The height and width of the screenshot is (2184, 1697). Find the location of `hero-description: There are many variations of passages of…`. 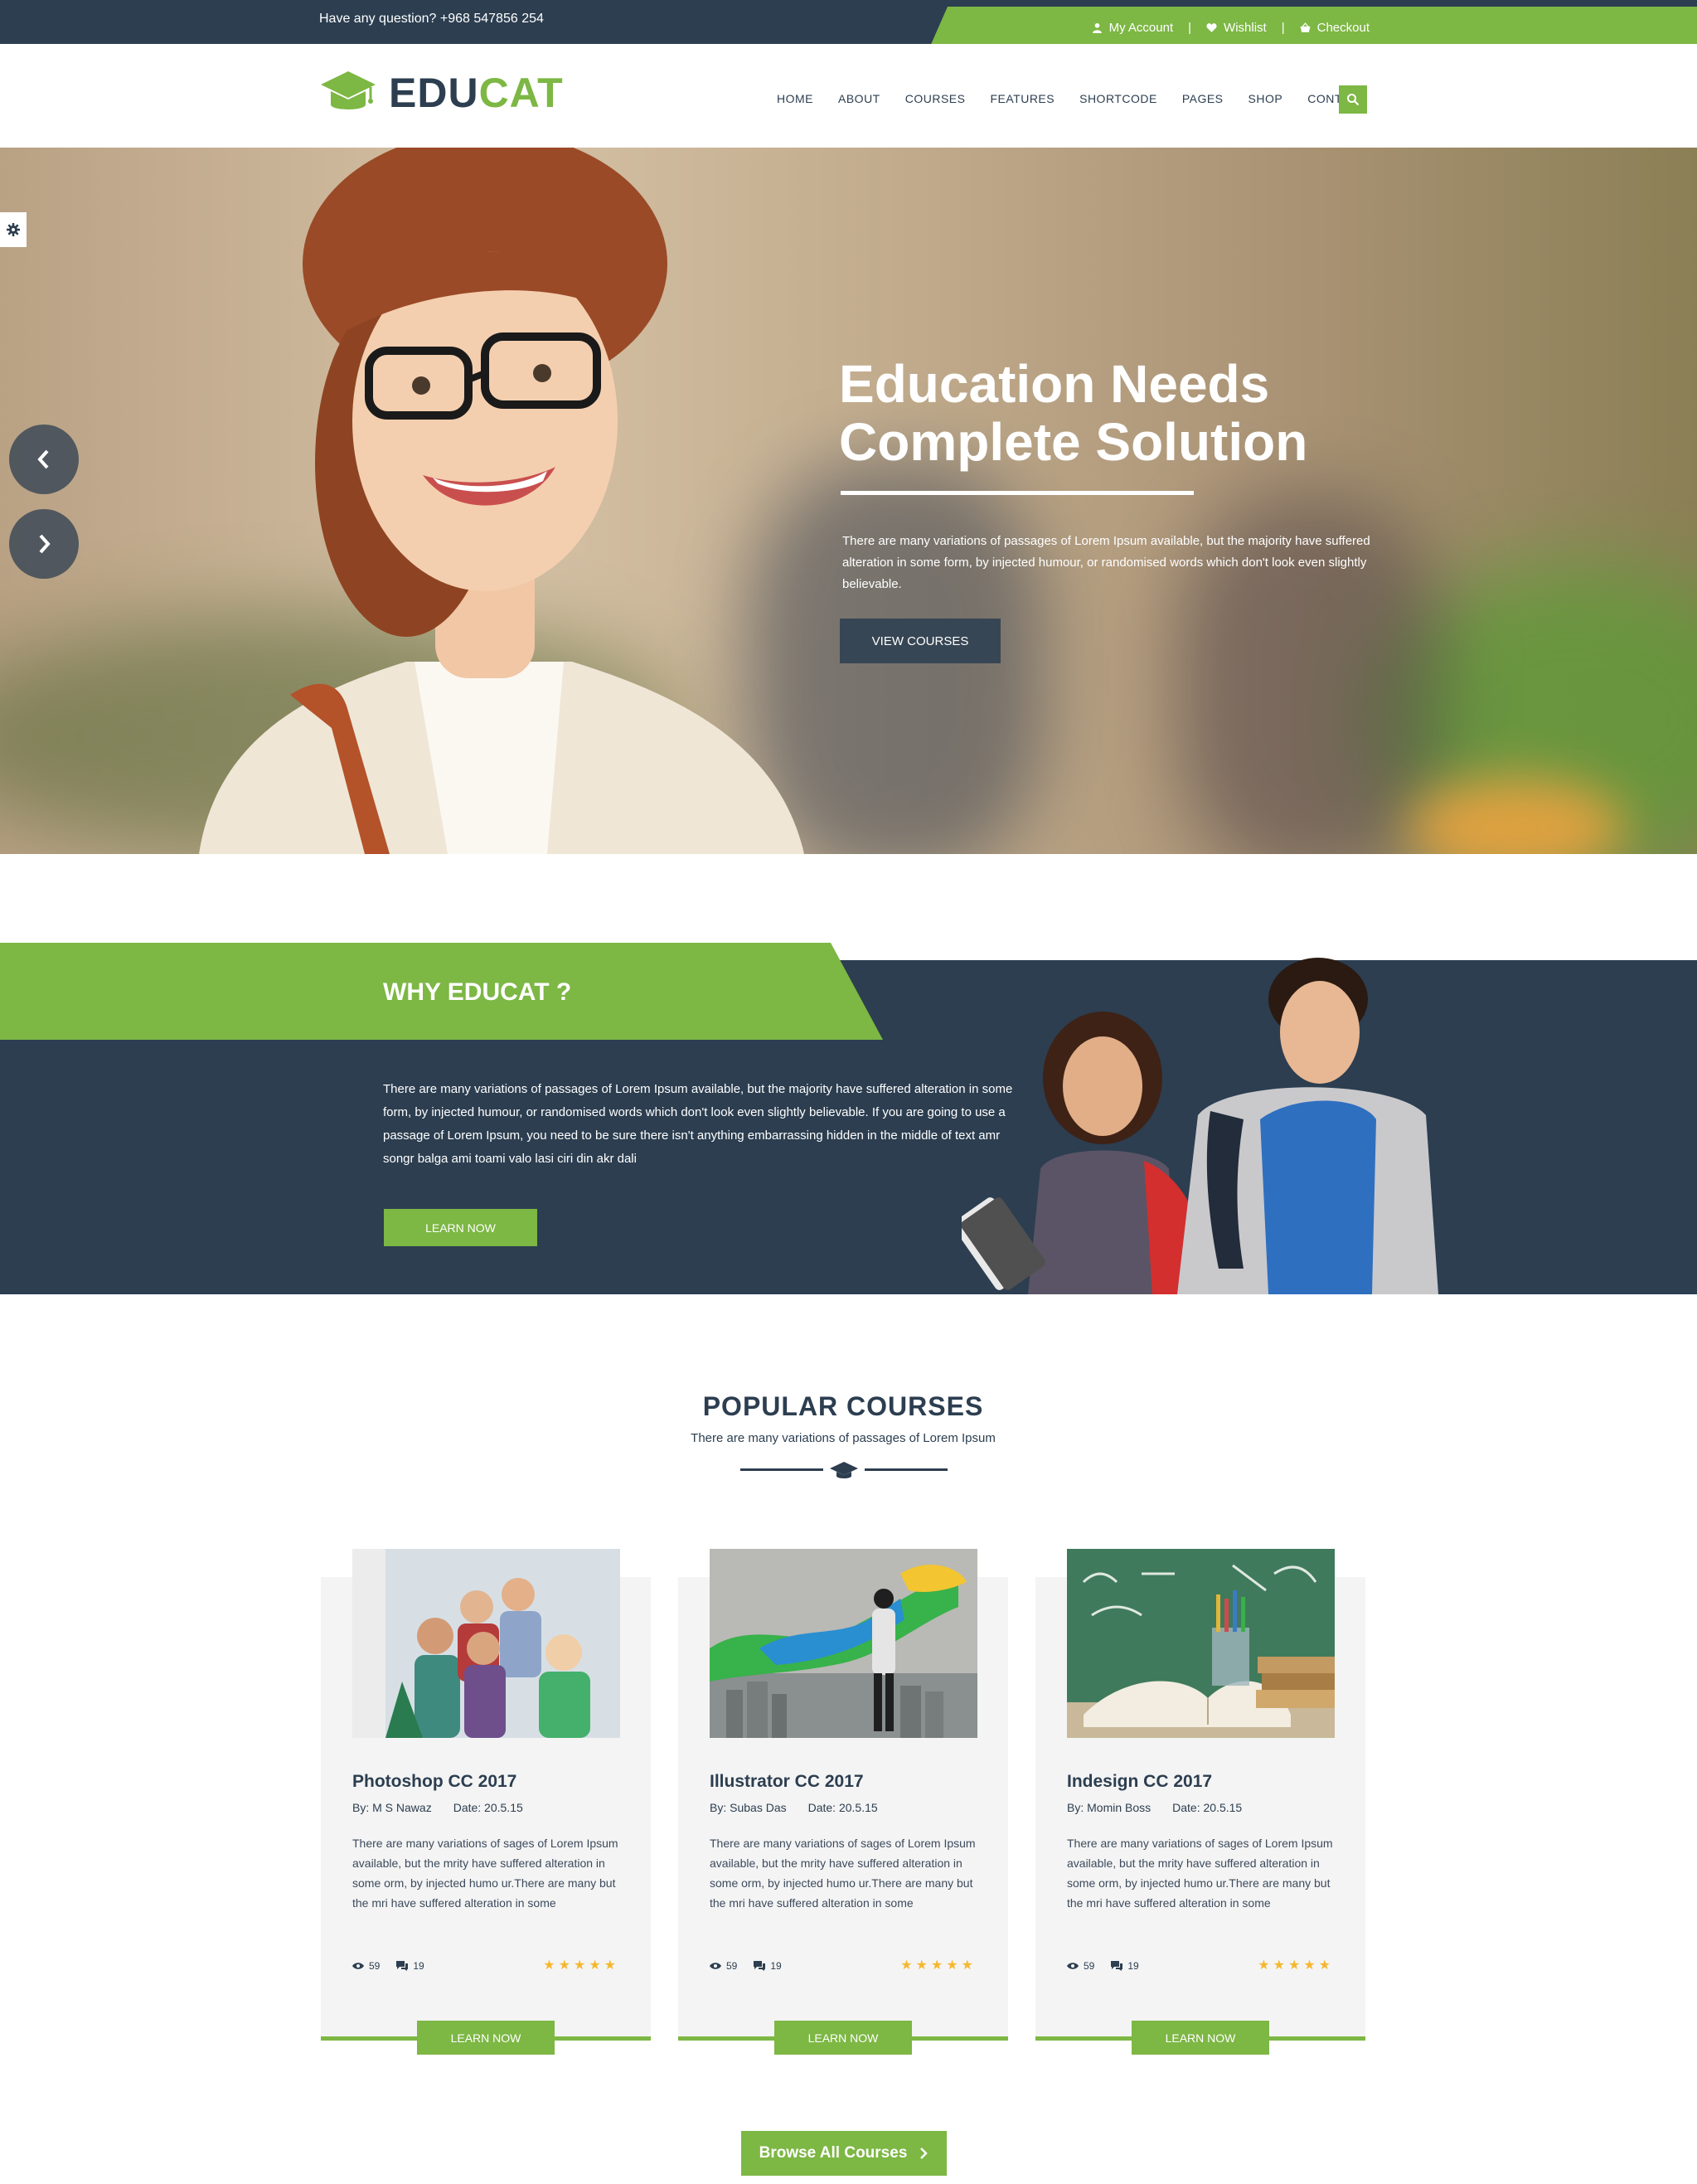

hero-description: There are many variations of passages of… is located at coordinates (1106, 562).